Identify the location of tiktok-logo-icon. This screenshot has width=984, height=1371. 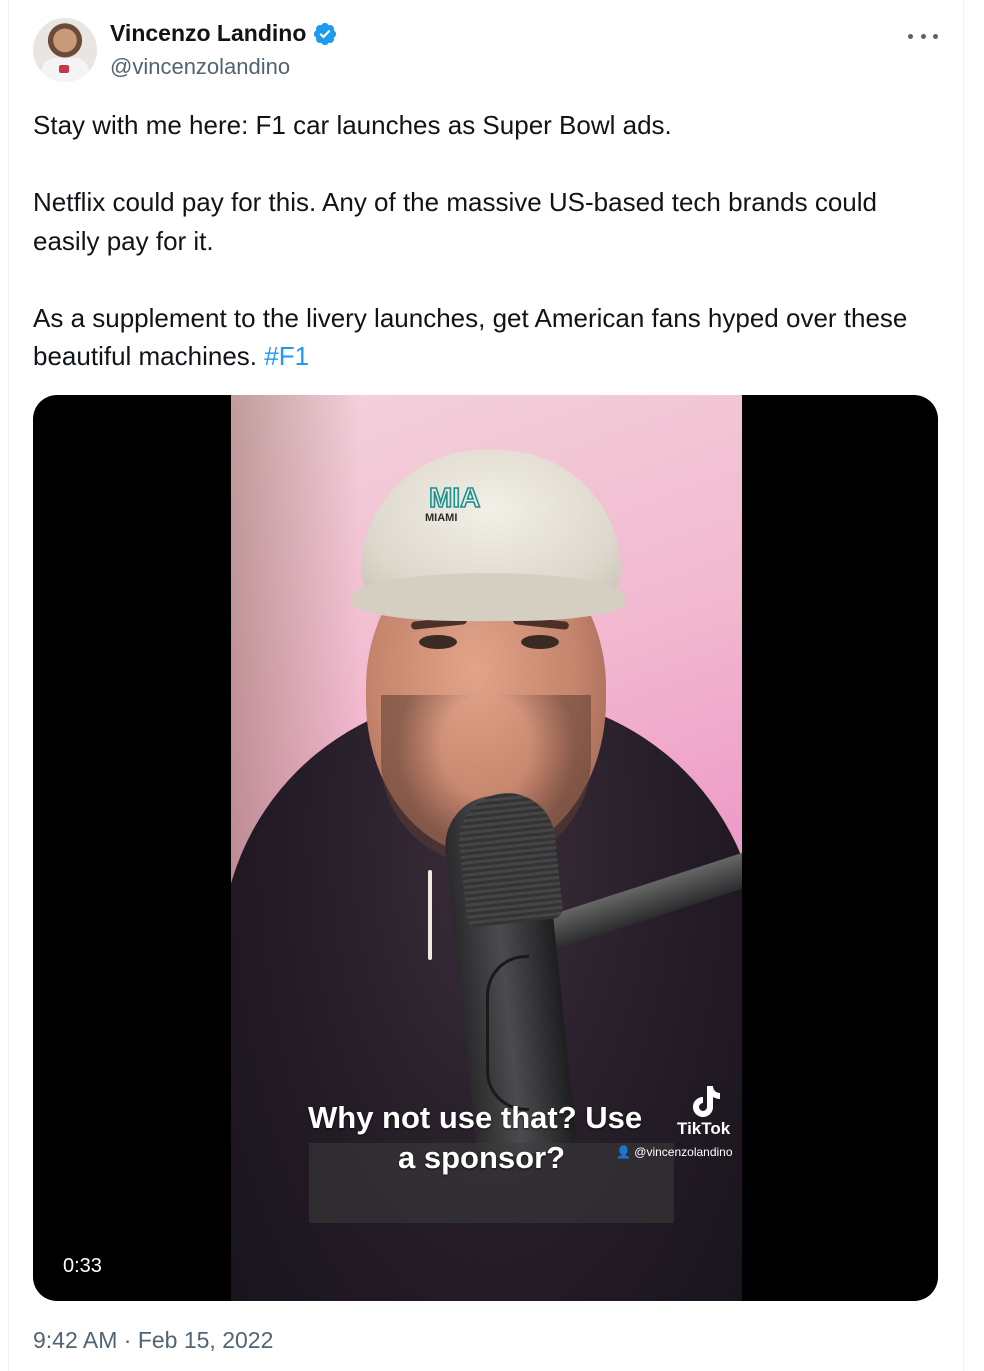
(706, 1101).